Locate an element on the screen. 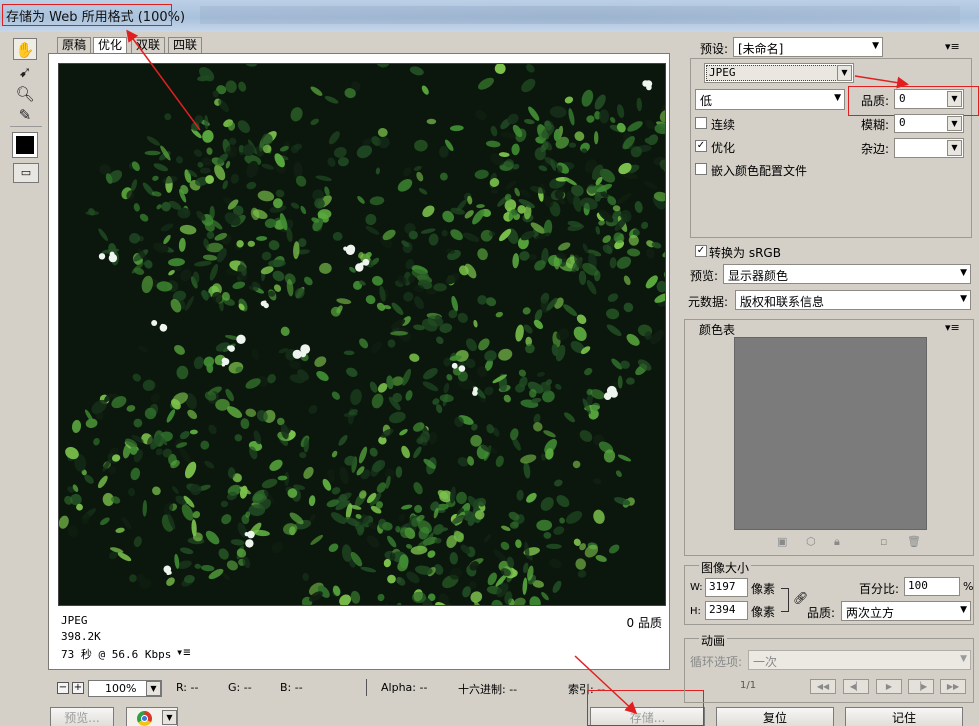 This screenshot has height=726, width=979. title-bar-background is located at coordinates (580, 15).